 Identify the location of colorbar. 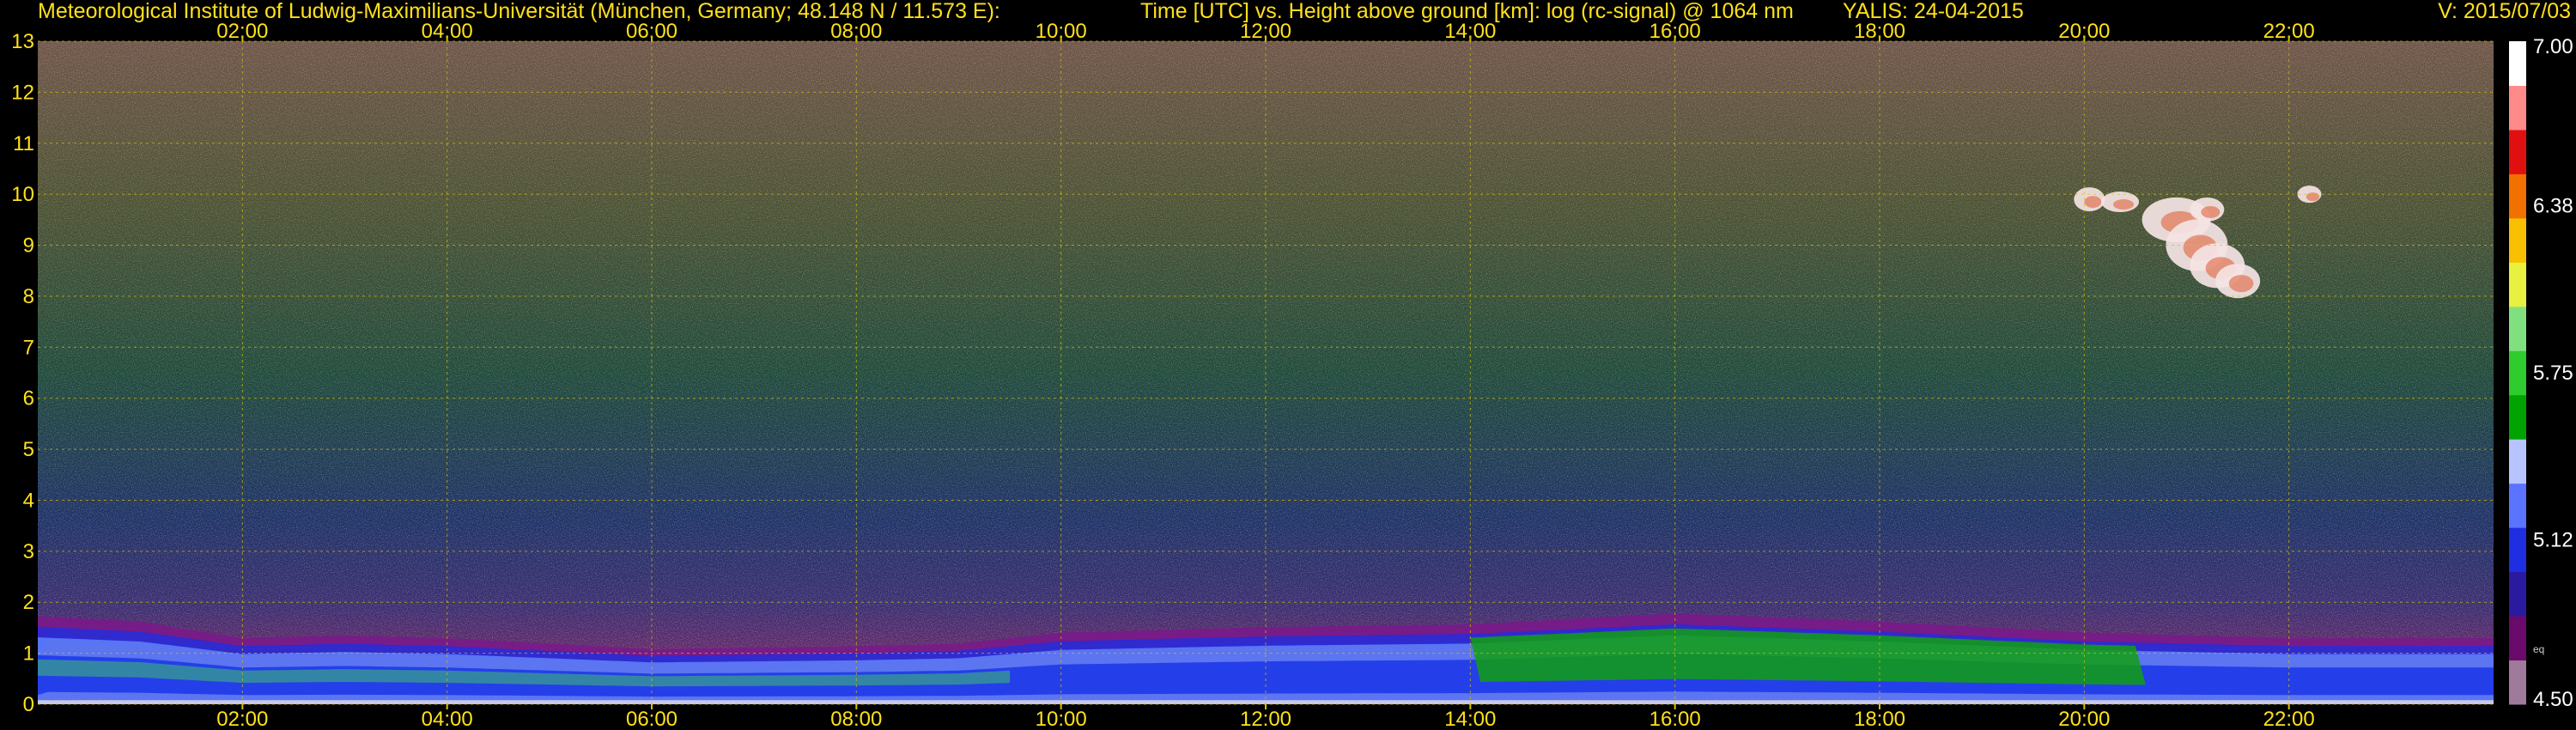
(2517, 373).